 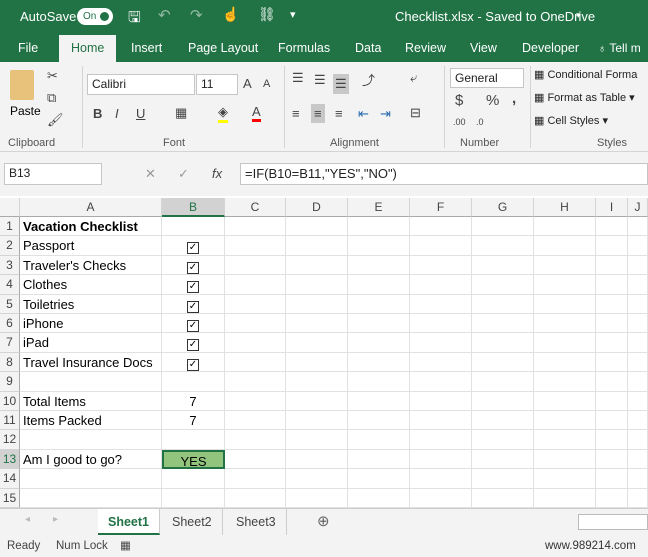 What do you see at coordinates (91, 207) in the screenshot?
I see `column-header-a: A` at bounding box center [91, 207].